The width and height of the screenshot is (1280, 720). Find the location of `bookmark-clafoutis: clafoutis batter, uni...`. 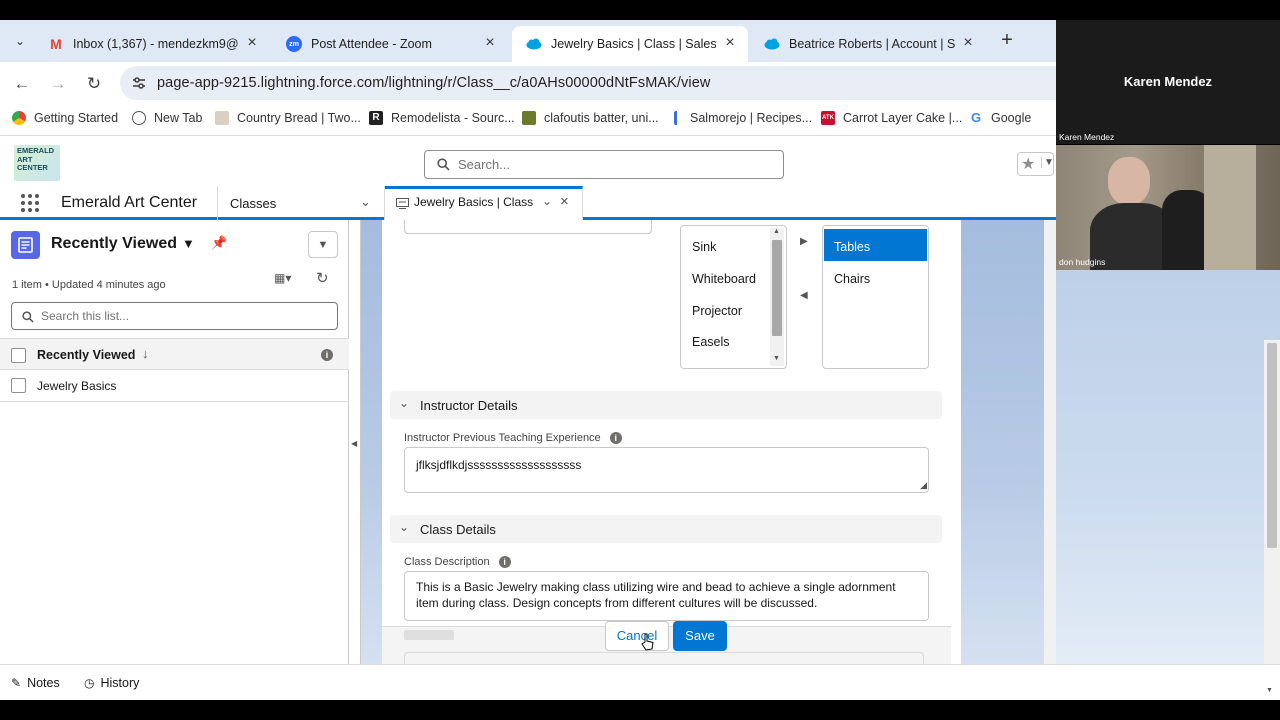

bookmark-clafoutis: clafoutis batter, uni... is located at coordinates (590, 118).